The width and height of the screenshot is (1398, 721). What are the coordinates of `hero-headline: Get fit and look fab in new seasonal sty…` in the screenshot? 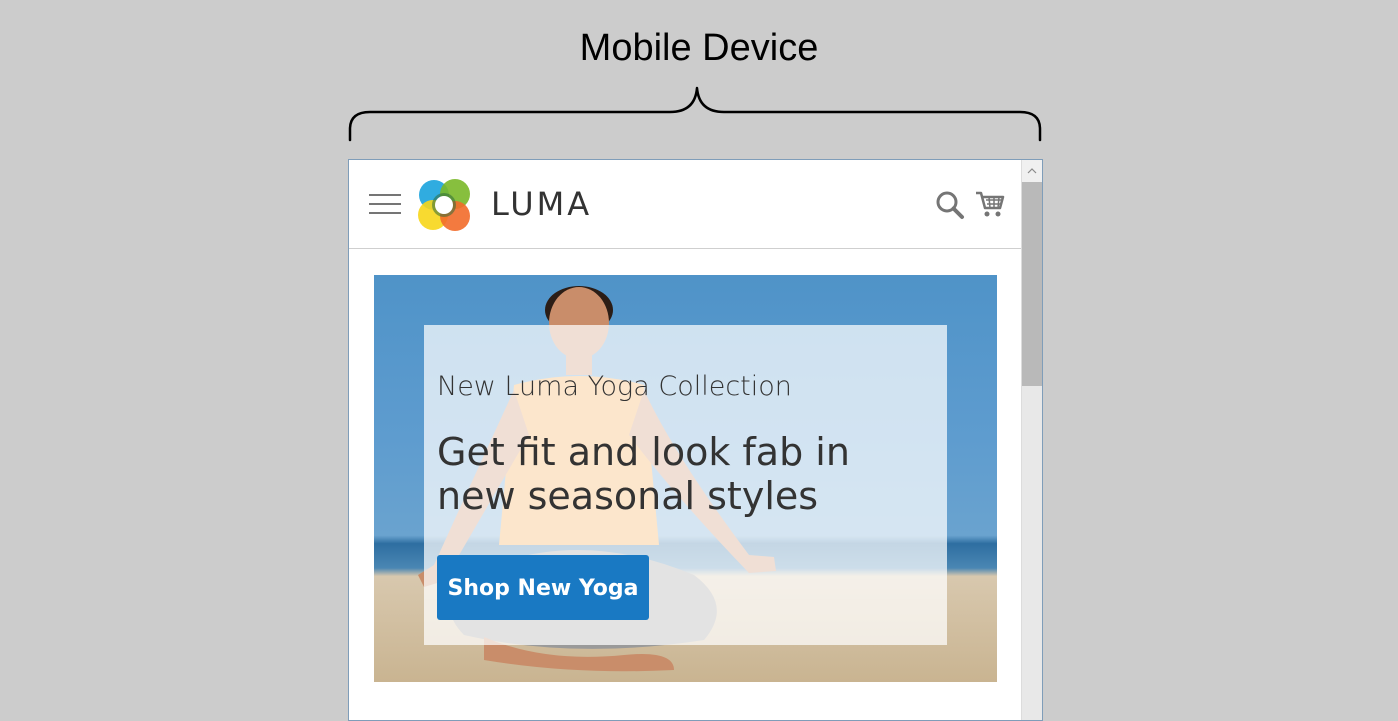 It's located at (643, 474).